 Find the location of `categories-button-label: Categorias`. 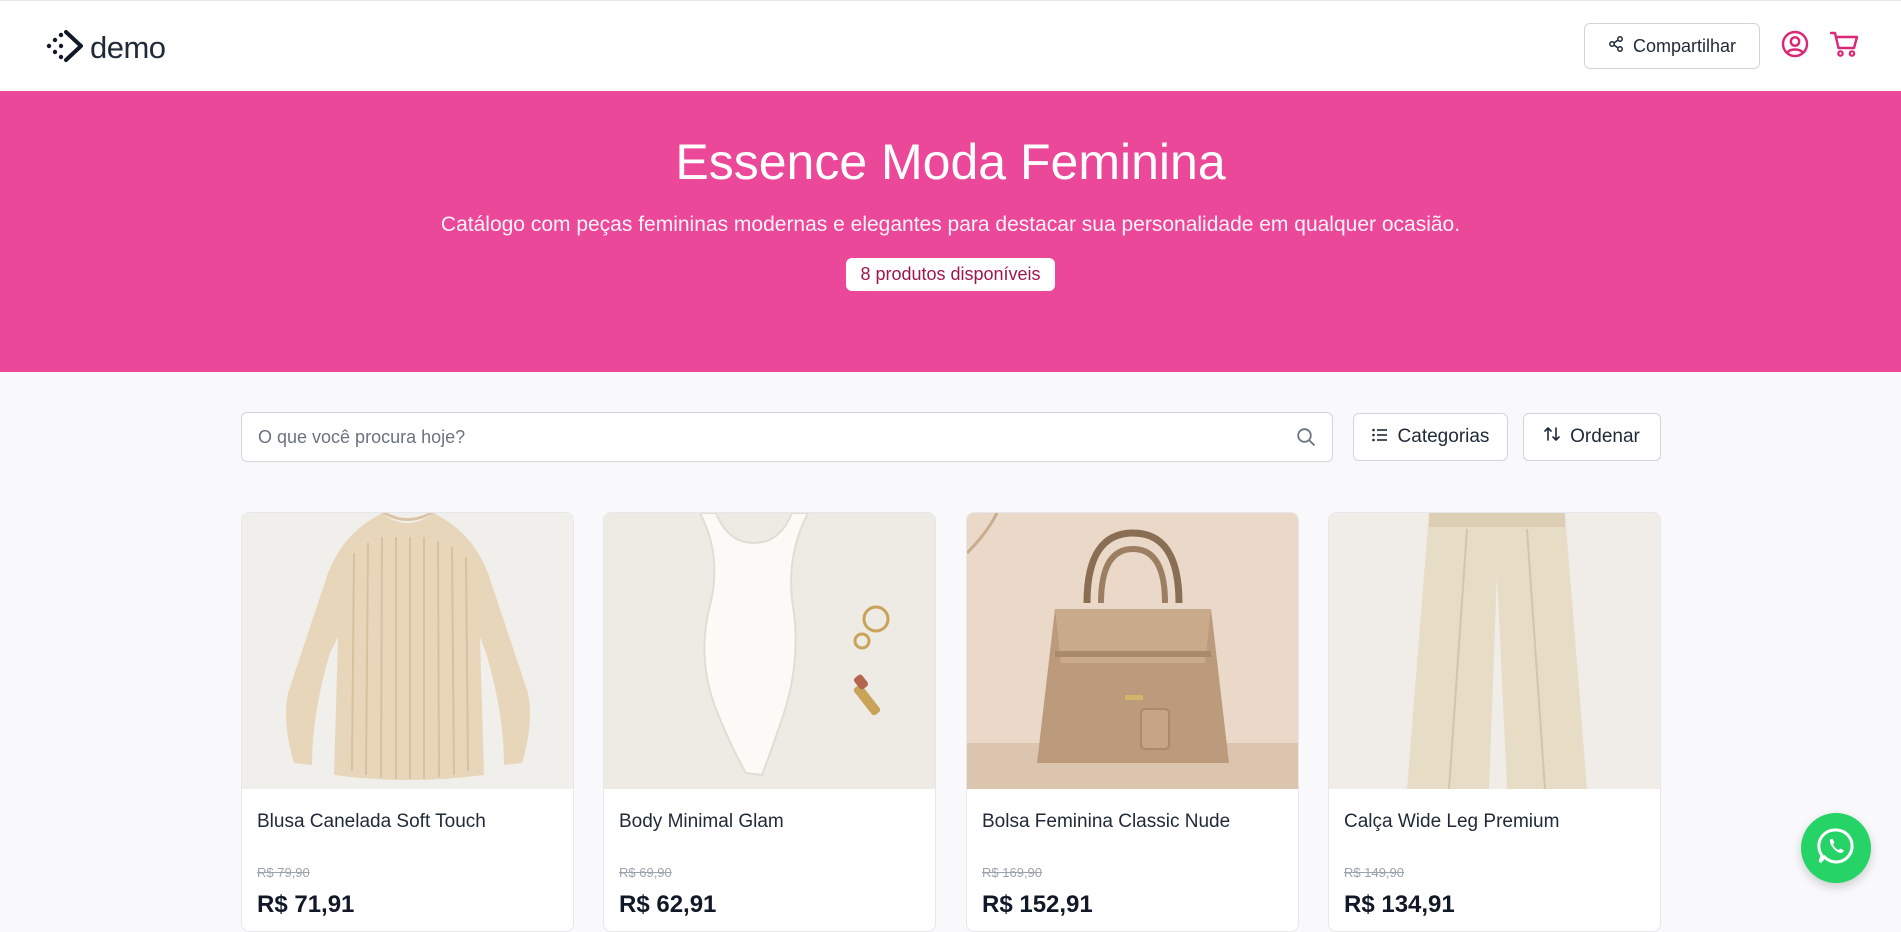

categories-button-label: Categorias is located at coordinates (1443, 436).